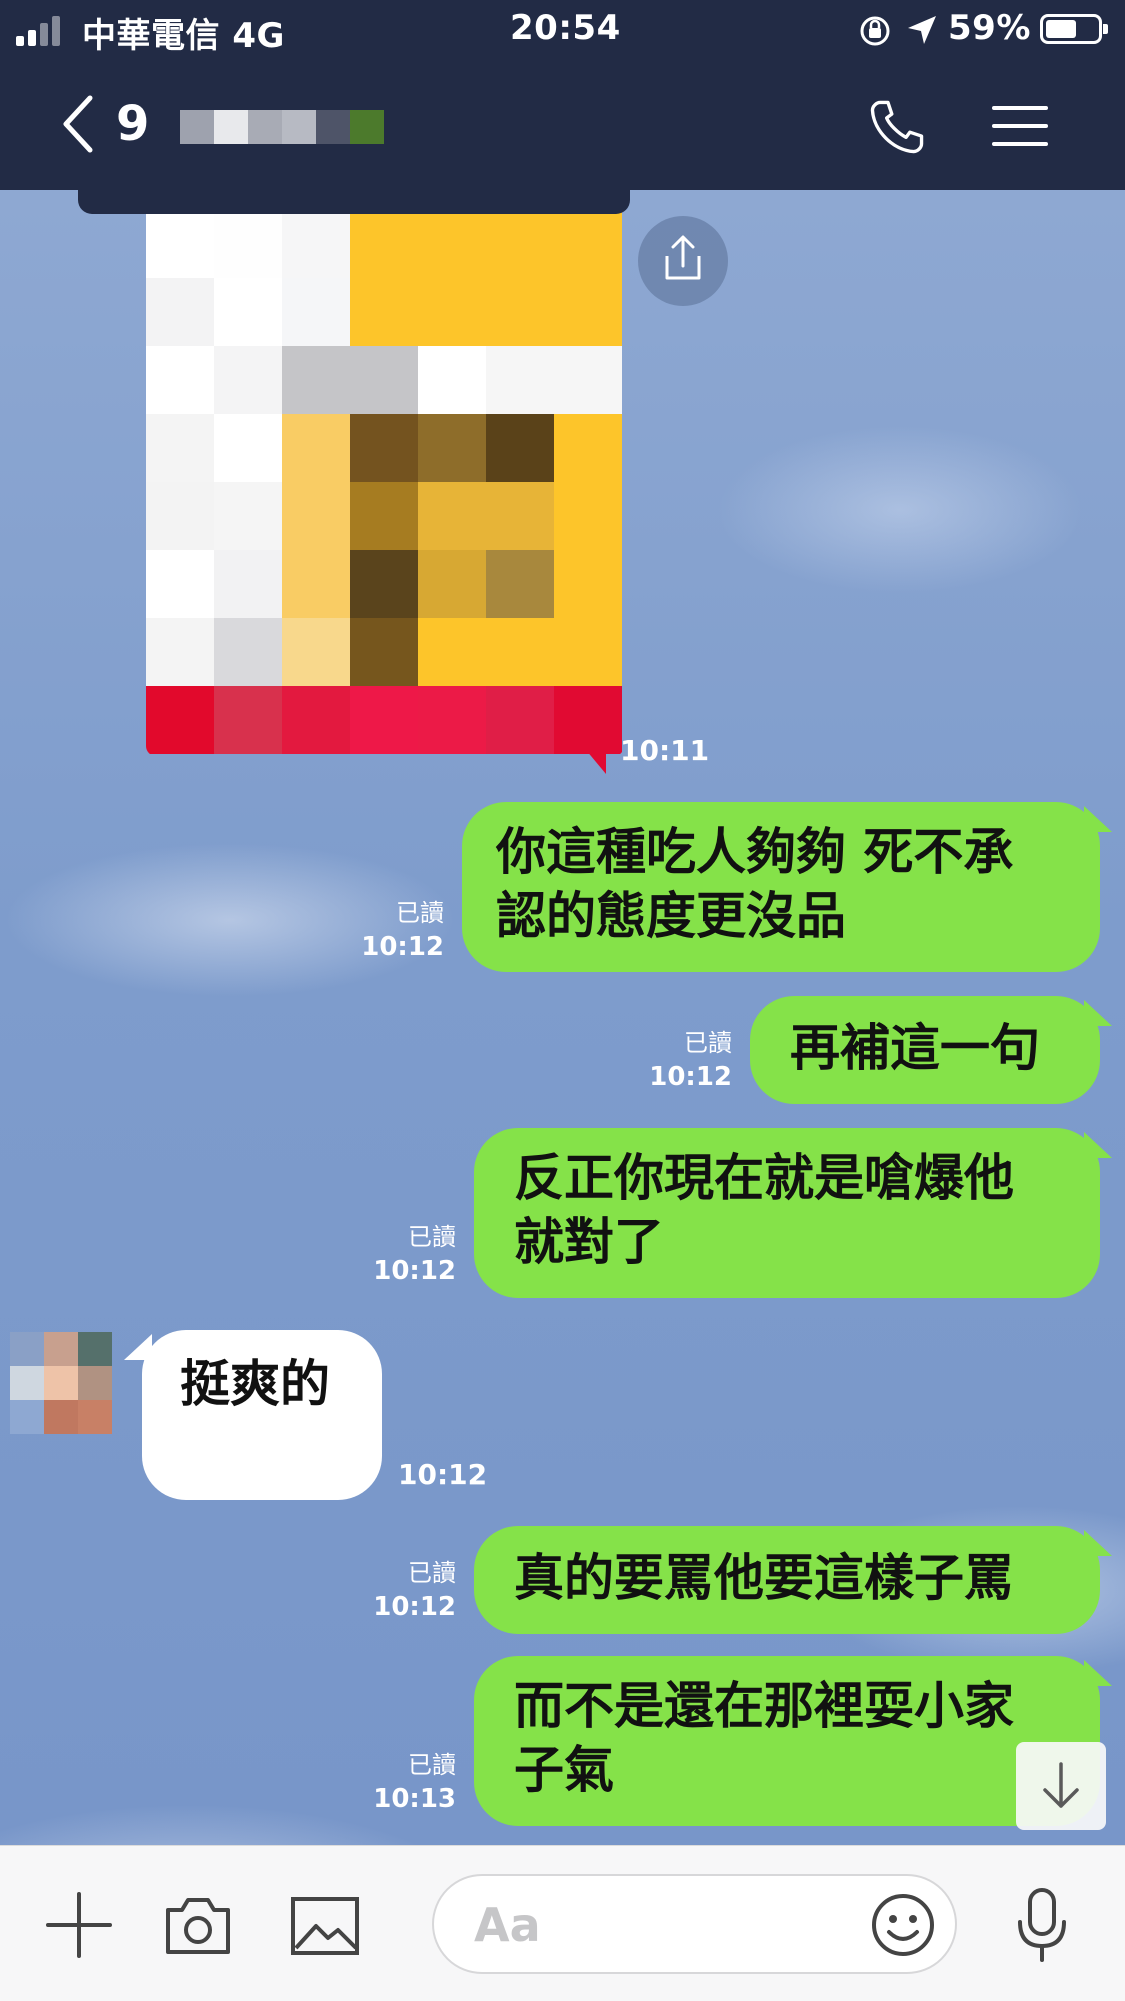  Describe the element at coordinates (591, 756) in the screenshot. I see `image-tail` at that location.